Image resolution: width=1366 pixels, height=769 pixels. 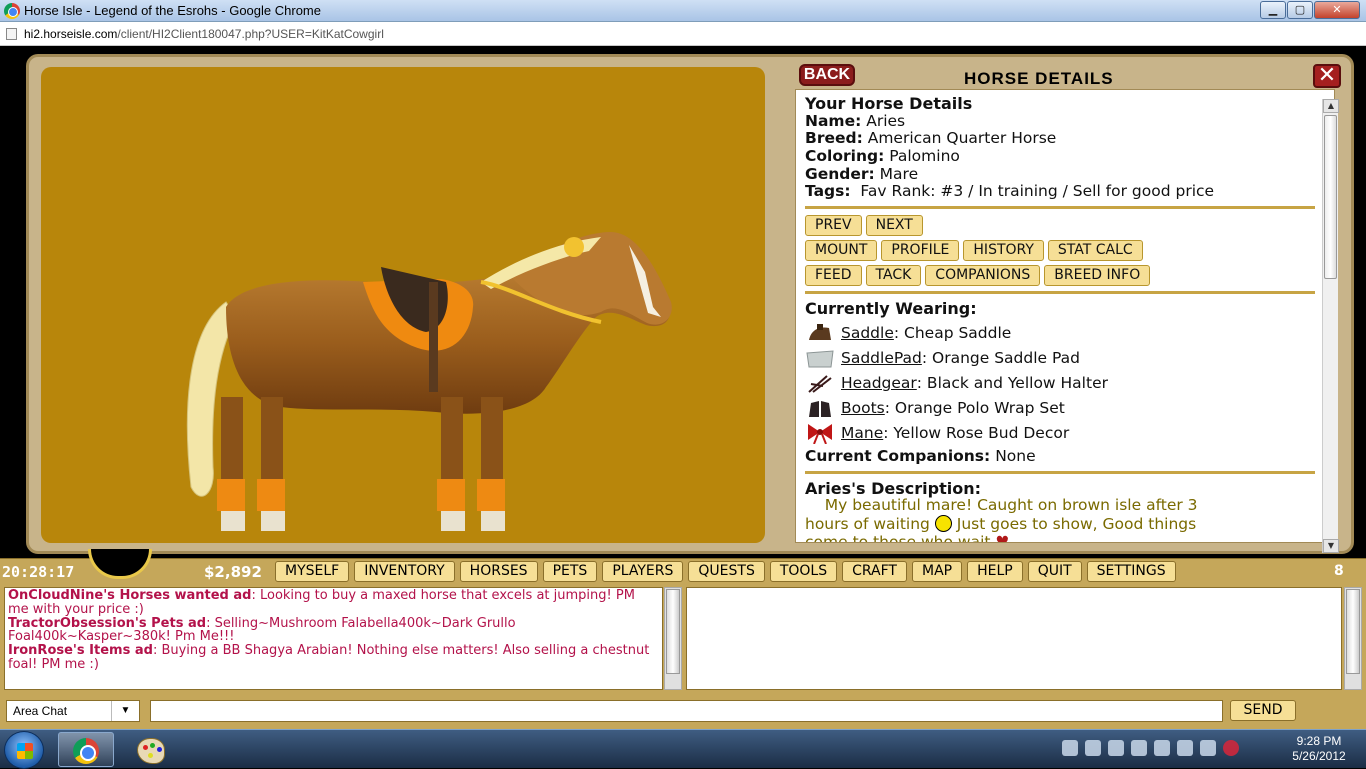 I want to click on history-button: HISTORY, so click(x=1003, y=251).